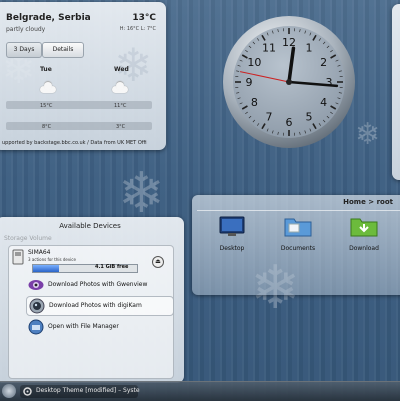 The height and width of the screenshot is (401, 400). What do you see at coordinates (46, 106) in the screenshot?
I see `forecast-high: 15°C` at bounding box center [46, 106].